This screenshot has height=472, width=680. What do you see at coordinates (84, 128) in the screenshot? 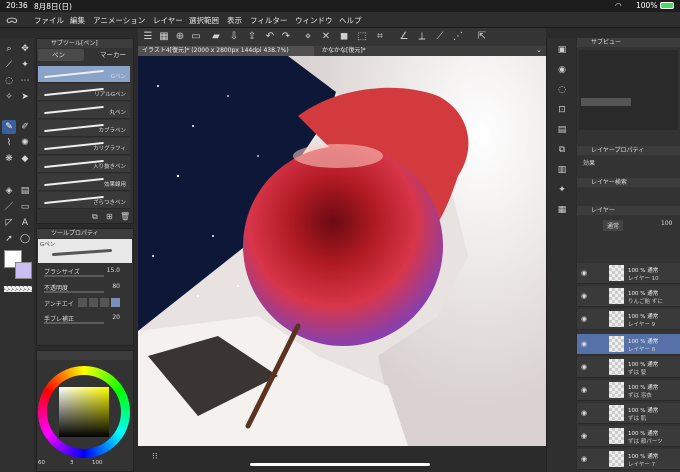
I see `brush-item-kabura-pen: カブラペン` at bounding box center [84, 128].